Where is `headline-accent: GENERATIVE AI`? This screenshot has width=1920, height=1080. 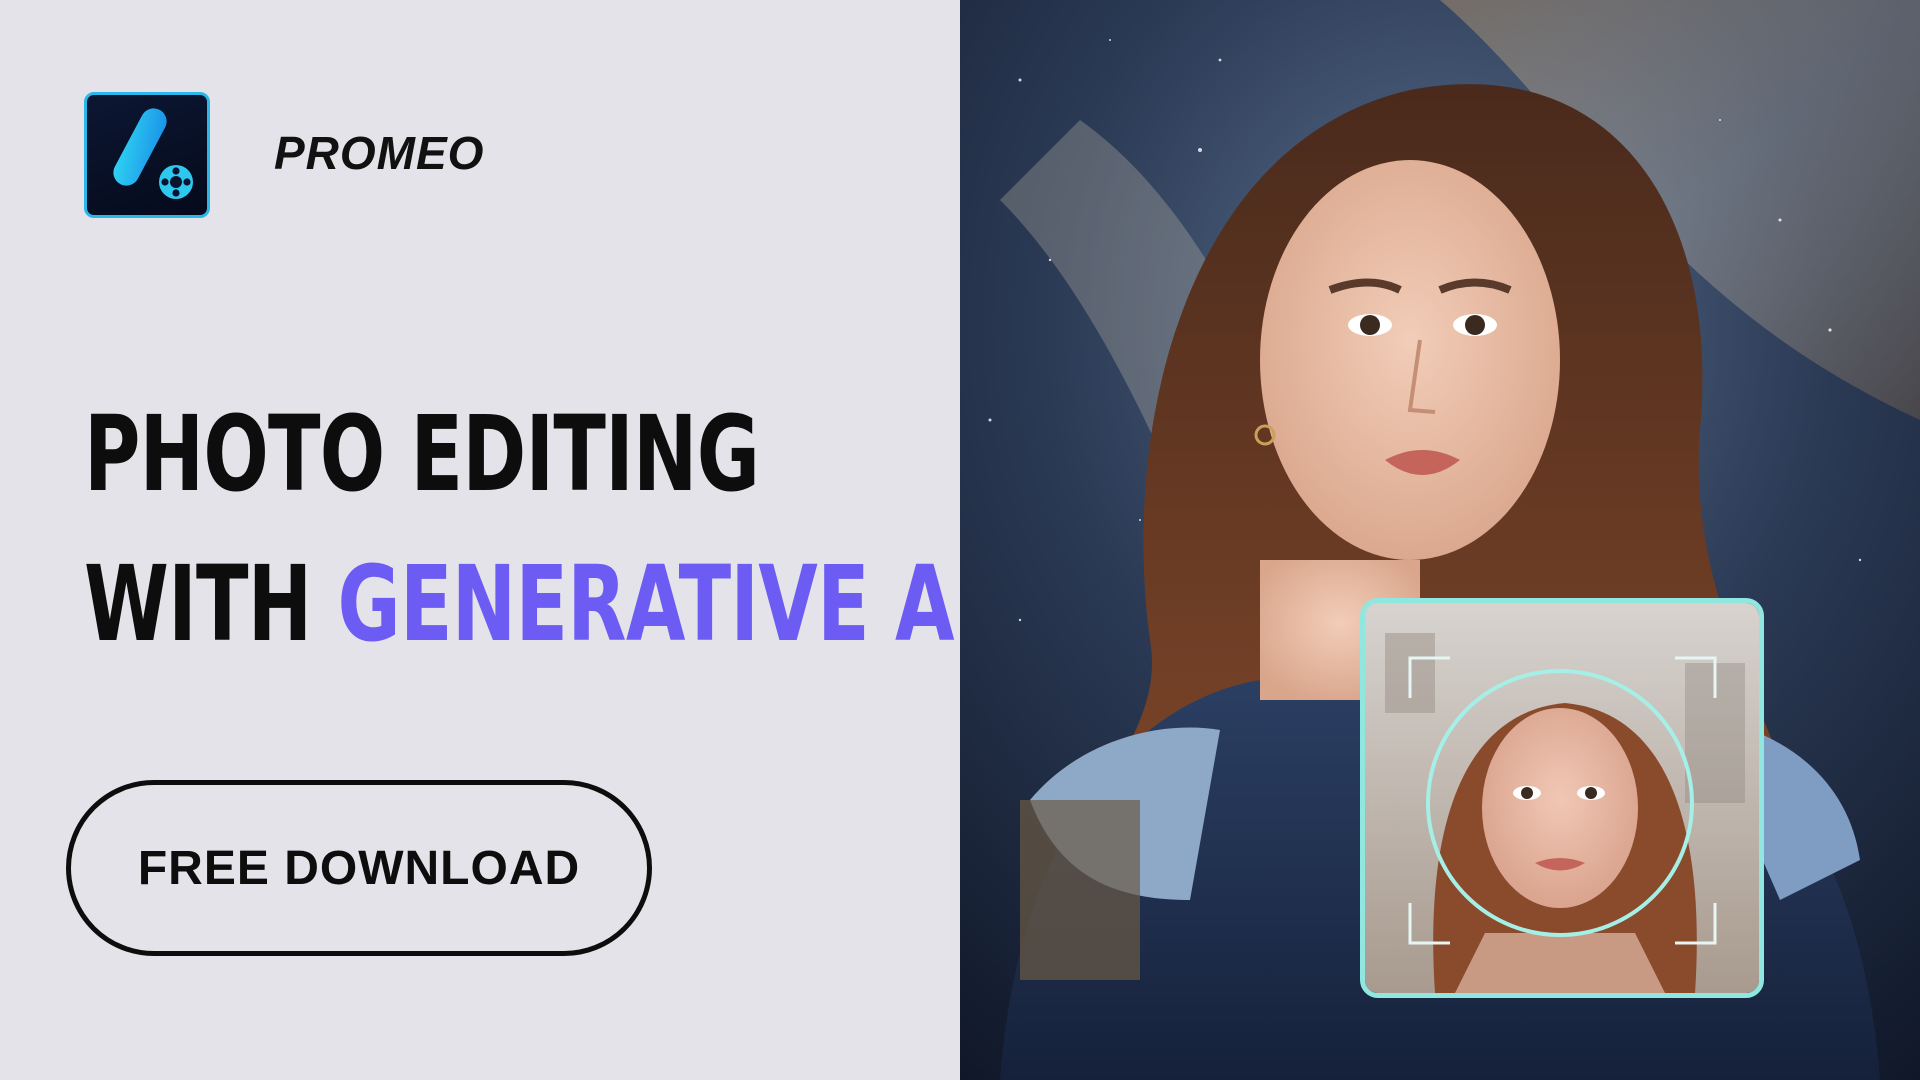
headline-accent: GENERATIVE AI is located at coordinates (660, 604).